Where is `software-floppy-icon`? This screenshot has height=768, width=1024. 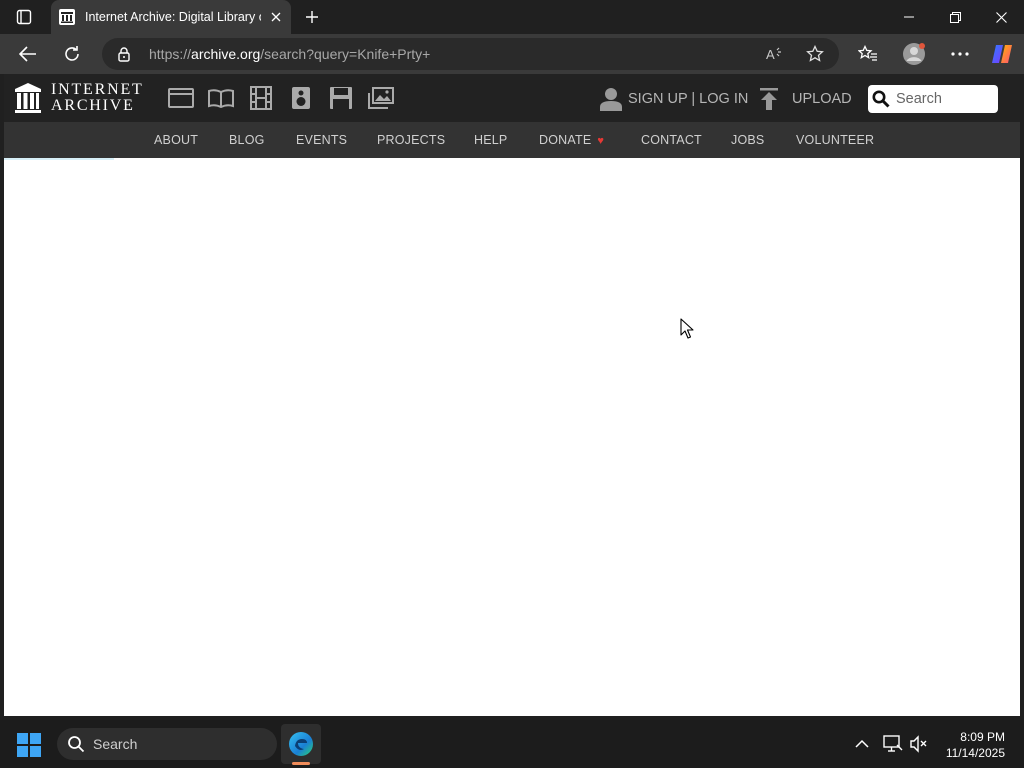 software-floppy-icon is located at coordinates (341, 98).